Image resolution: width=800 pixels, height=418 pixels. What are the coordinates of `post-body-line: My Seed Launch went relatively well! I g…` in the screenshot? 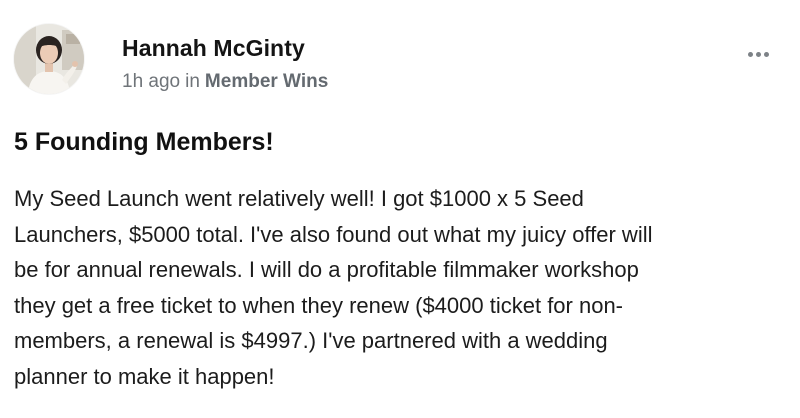 It's located at (299, 198).